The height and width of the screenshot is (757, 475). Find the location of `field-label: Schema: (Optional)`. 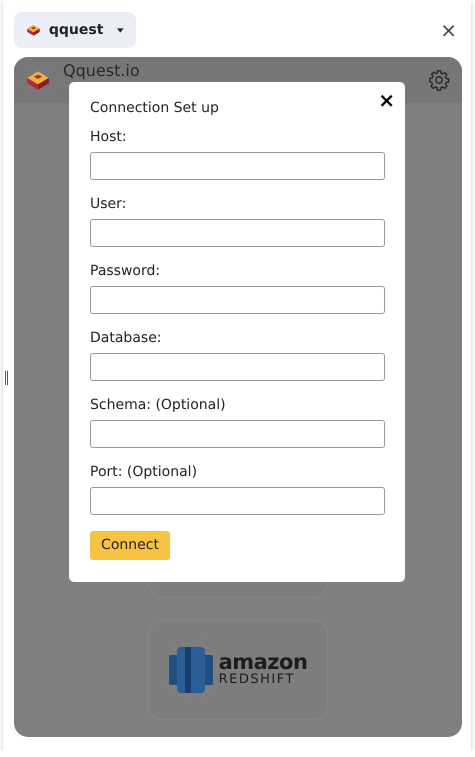

field-label: Schema: (Optional) is located at coordinates (158, 405).